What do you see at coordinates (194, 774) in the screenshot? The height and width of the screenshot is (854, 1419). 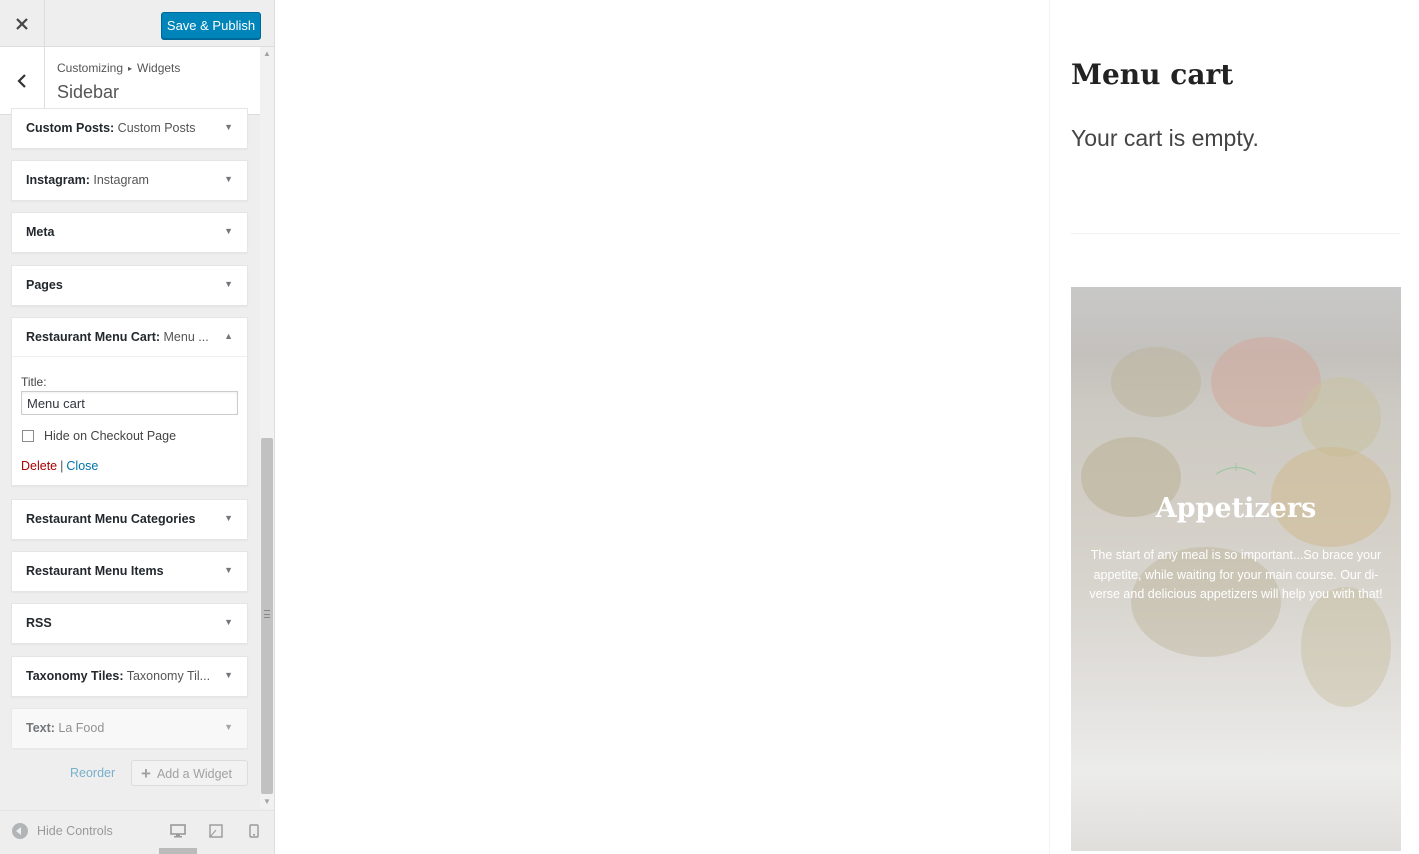 I see `add-widget-label: Add a Widget` at bounding box center [194, 774].